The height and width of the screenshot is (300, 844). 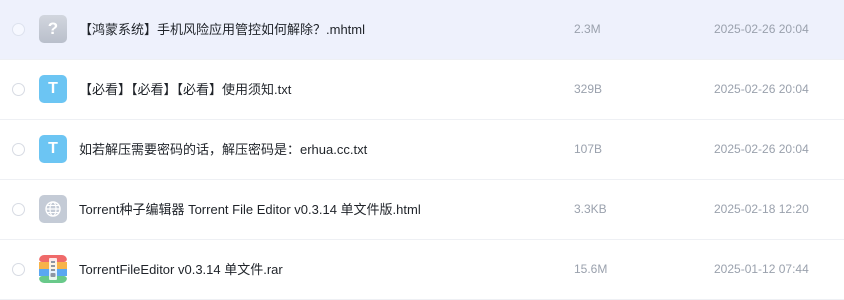 What do you see at coordinates (588, 89) in the screenshot?
I see `file-size: 329B` at bounding box center [588, 89].